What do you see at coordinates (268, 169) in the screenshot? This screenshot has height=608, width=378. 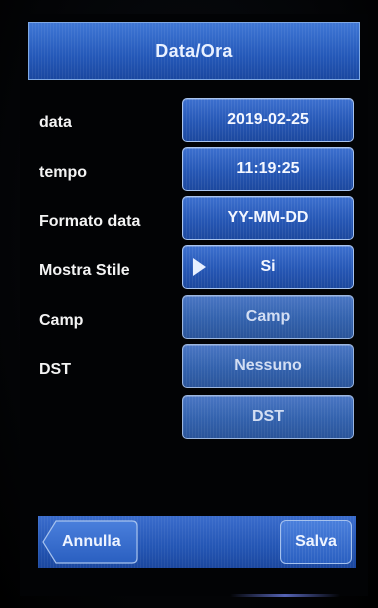 I see `time-value-button: 11:19:25` at bounding box center [268, 169].